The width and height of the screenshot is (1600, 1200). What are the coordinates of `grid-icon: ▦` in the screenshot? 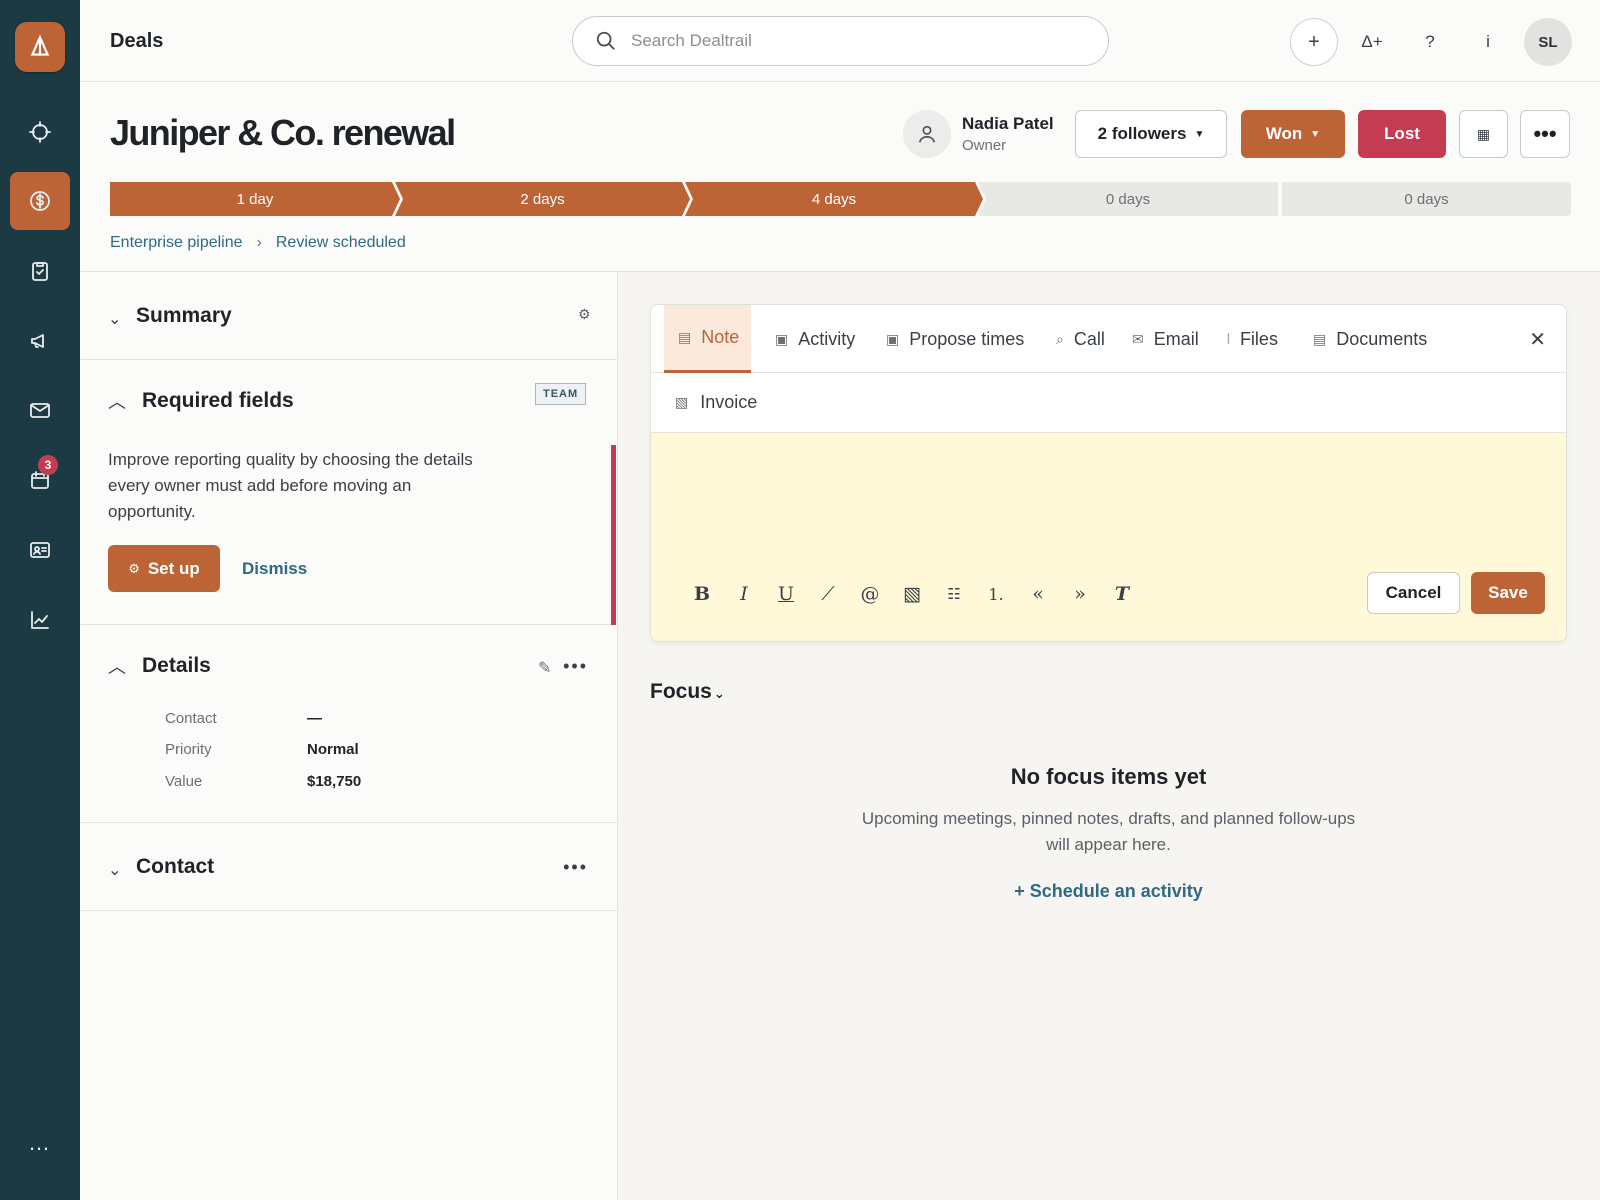 It's located at (1483, 134).